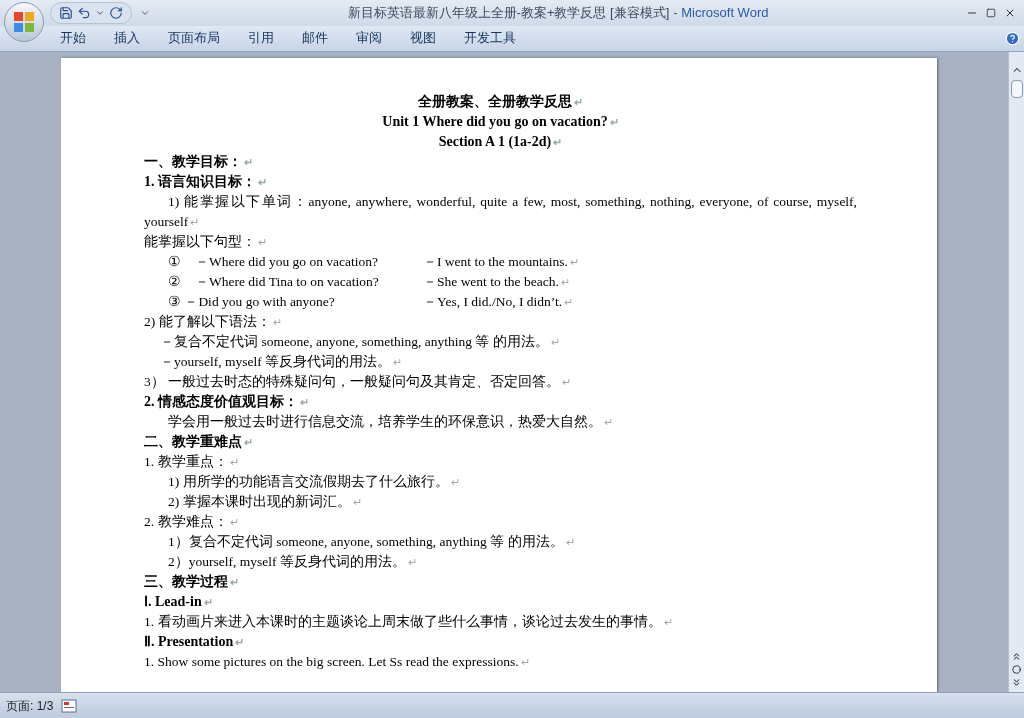 This screenshot has height=718, width=1024. I want to click on ribbon-tab: 开发工具, so click(490, 38).